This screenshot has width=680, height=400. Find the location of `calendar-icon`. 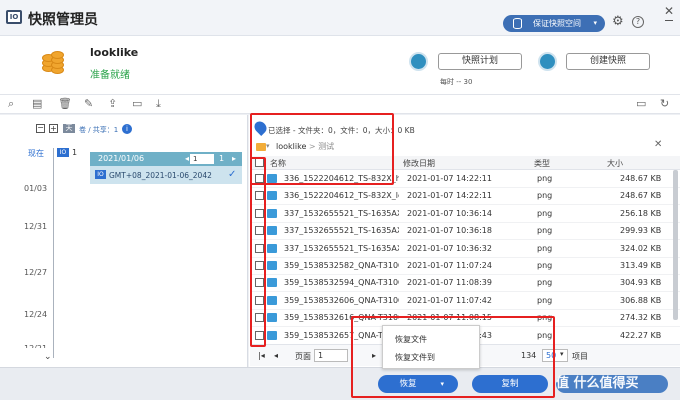

calendar-icon is located at coordinates (418, 61).